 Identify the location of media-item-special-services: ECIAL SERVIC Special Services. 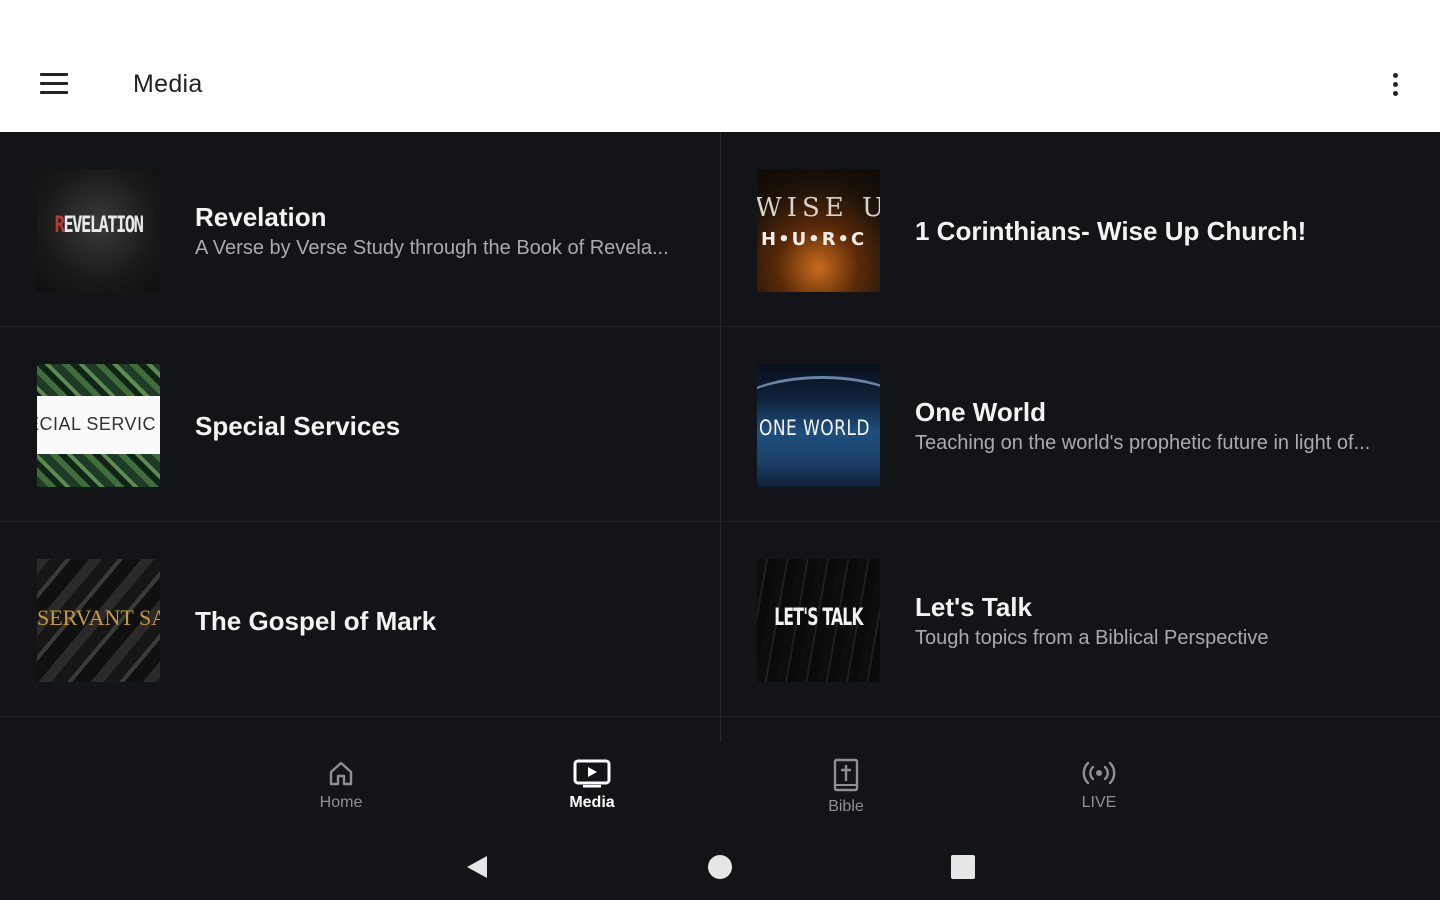
(360, 424).